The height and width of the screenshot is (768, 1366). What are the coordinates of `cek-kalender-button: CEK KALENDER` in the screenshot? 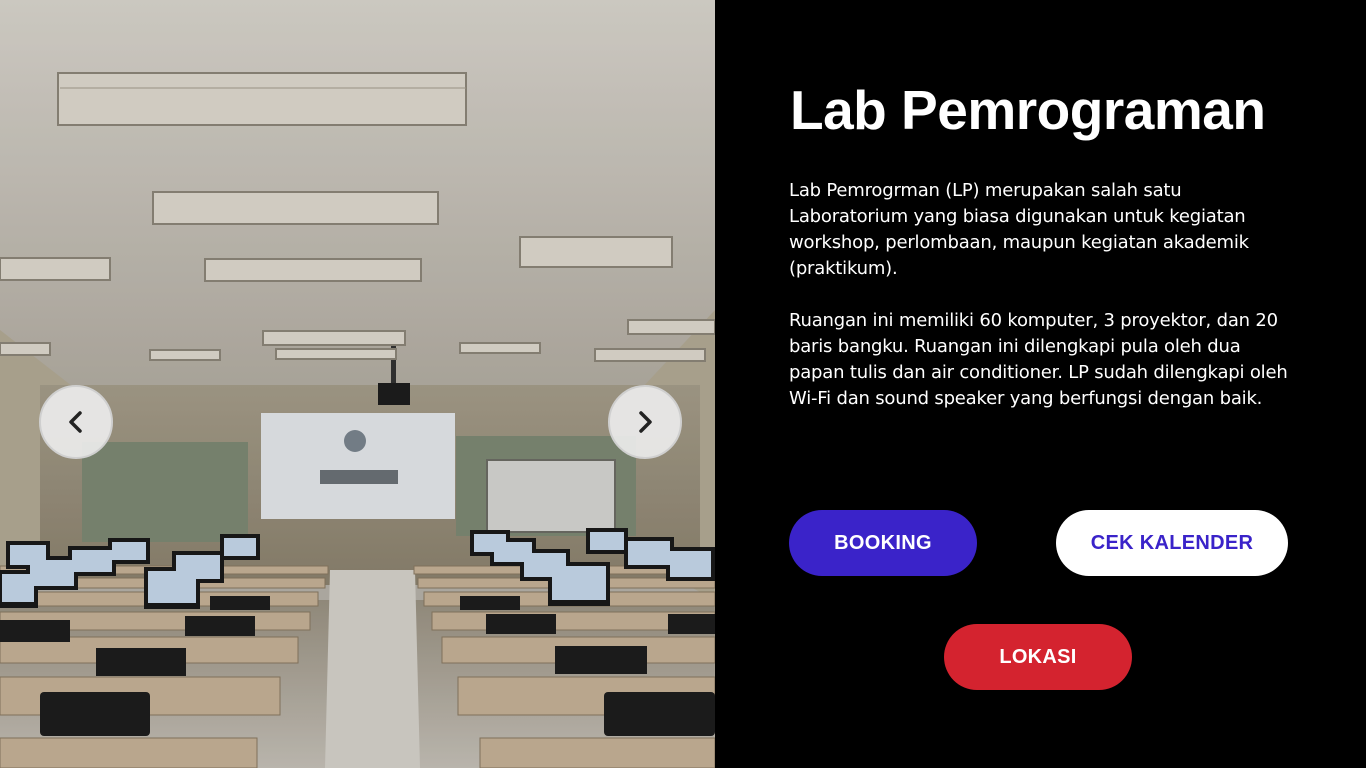 It's located at (1172, 543).